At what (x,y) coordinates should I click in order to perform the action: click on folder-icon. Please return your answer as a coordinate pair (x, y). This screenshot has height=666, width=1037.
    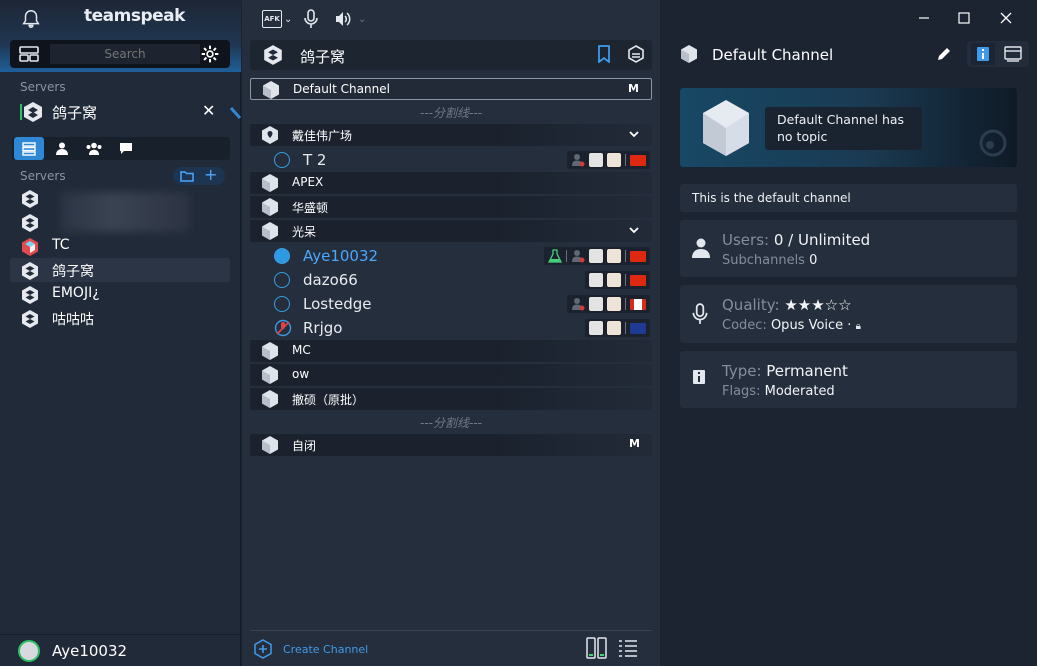
    Looking at the image, I should click on (187, 176).